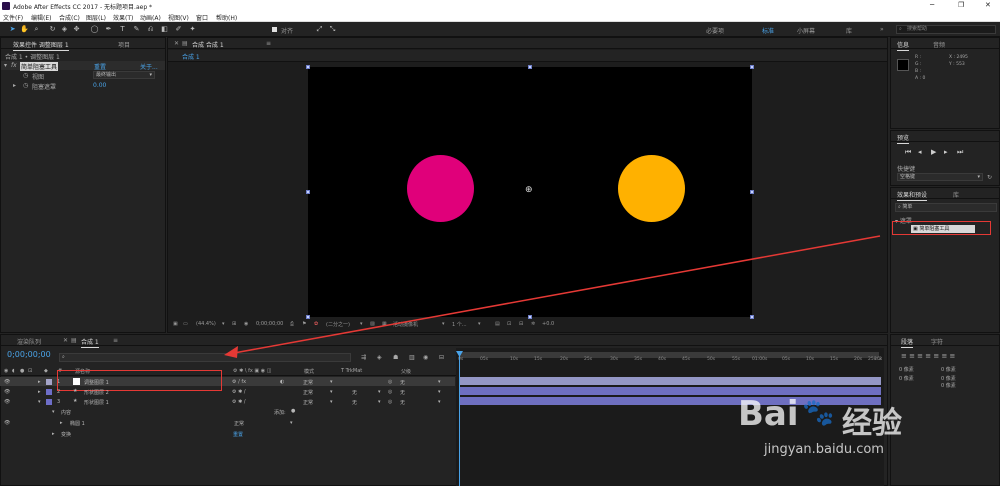  What do you see at coordinates (227, 391) in the screenshot?
I see `layer-row-2: 👁 ▸ 2 ★ 形状图层 2 ⚙ ✱ / 正常 ▾ 无 ▾ ◎ 无 ▾` at bounding box center [227, 391].